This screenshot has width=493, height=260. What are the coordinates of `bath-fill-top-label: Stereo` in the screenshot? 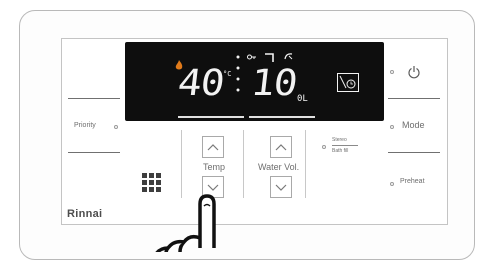 It's located at (339, 140).